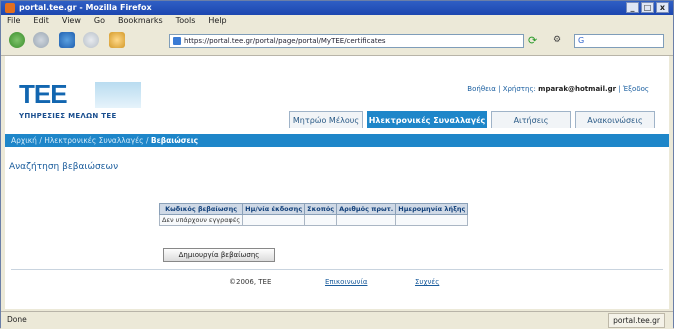 The width and height of the screenshot is (674, 329). Describe the element at coordinates (337, 269) in the screenshot. I see `footer-divider` at that location.